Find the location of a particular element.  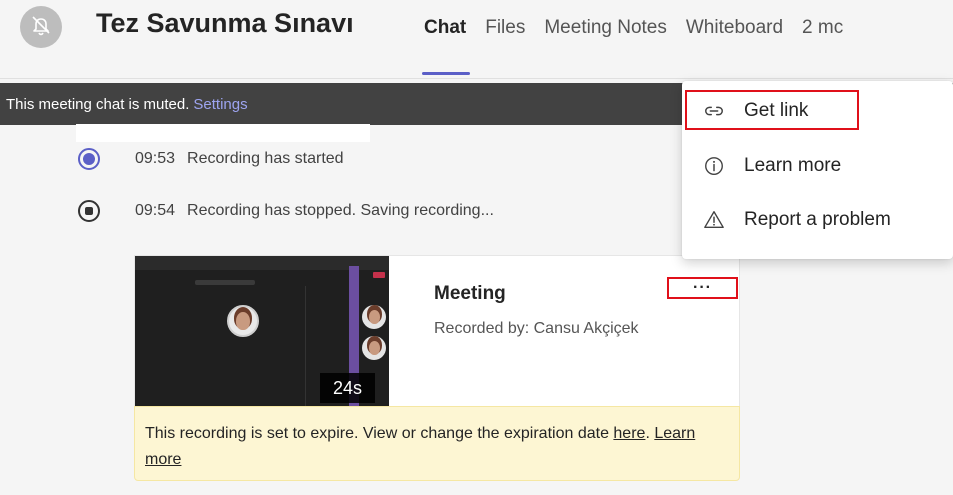

menu-item-label: Report a problem is located at coordinates (817, 219).